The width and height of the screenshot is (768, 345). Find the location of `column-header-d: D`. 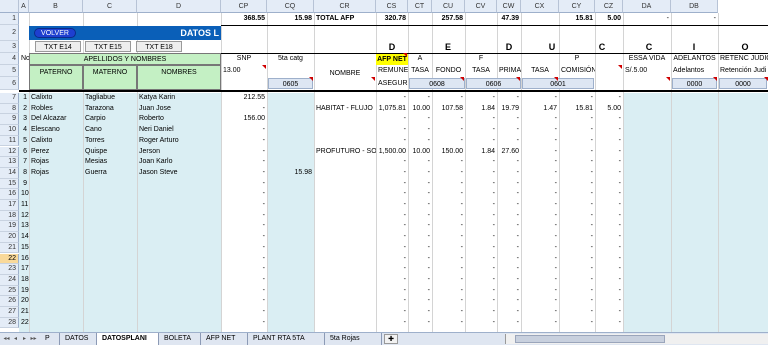

column-header-d: D is located at coordinates (179, 6).